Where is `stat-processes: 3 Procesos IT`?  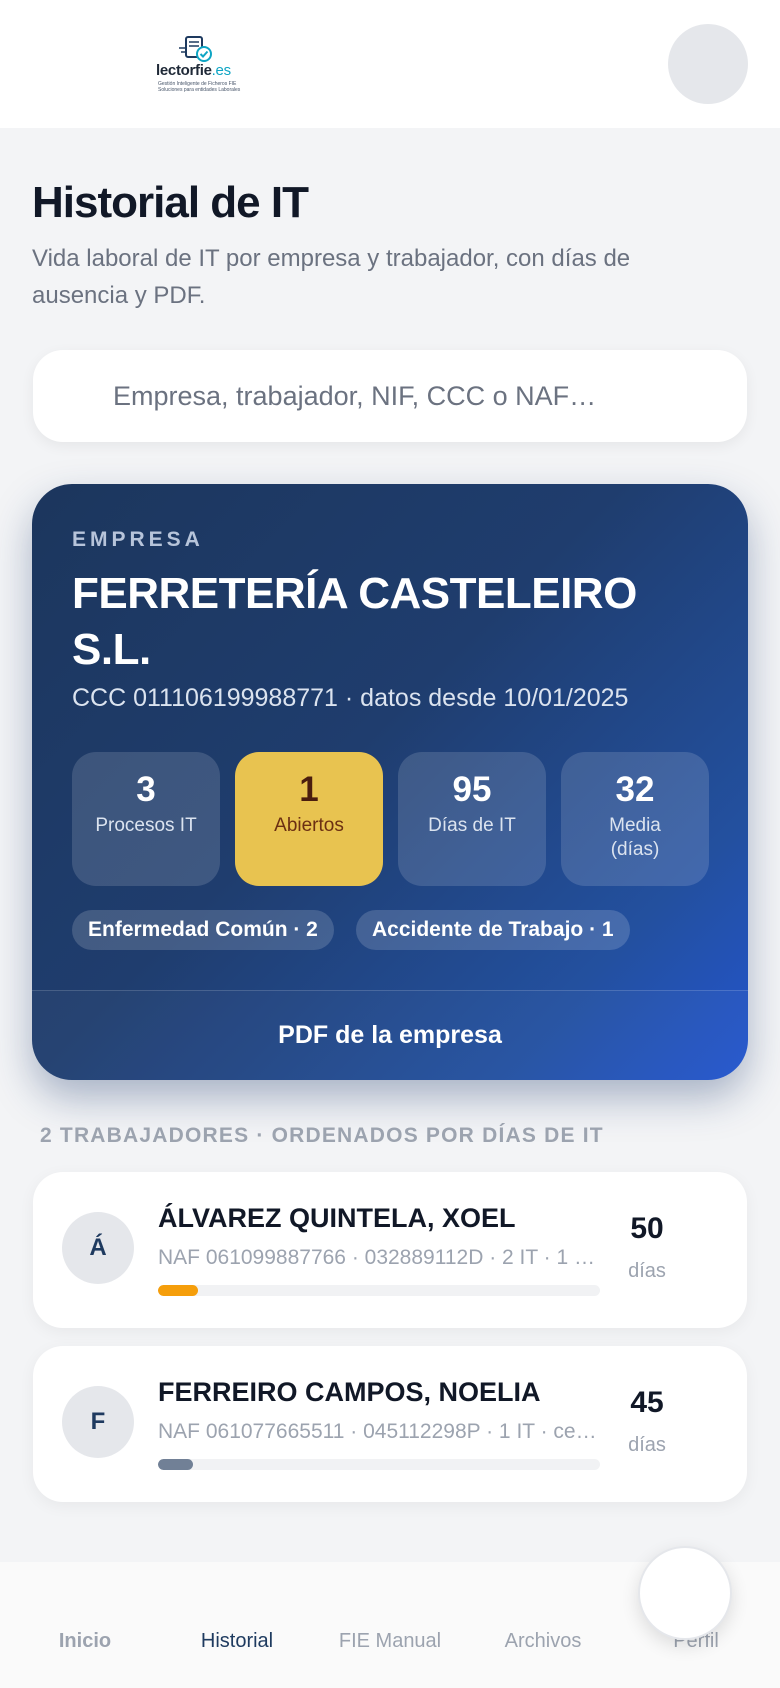
stat-processes: 3 Procesos IT is located at coordinates (146, 819).